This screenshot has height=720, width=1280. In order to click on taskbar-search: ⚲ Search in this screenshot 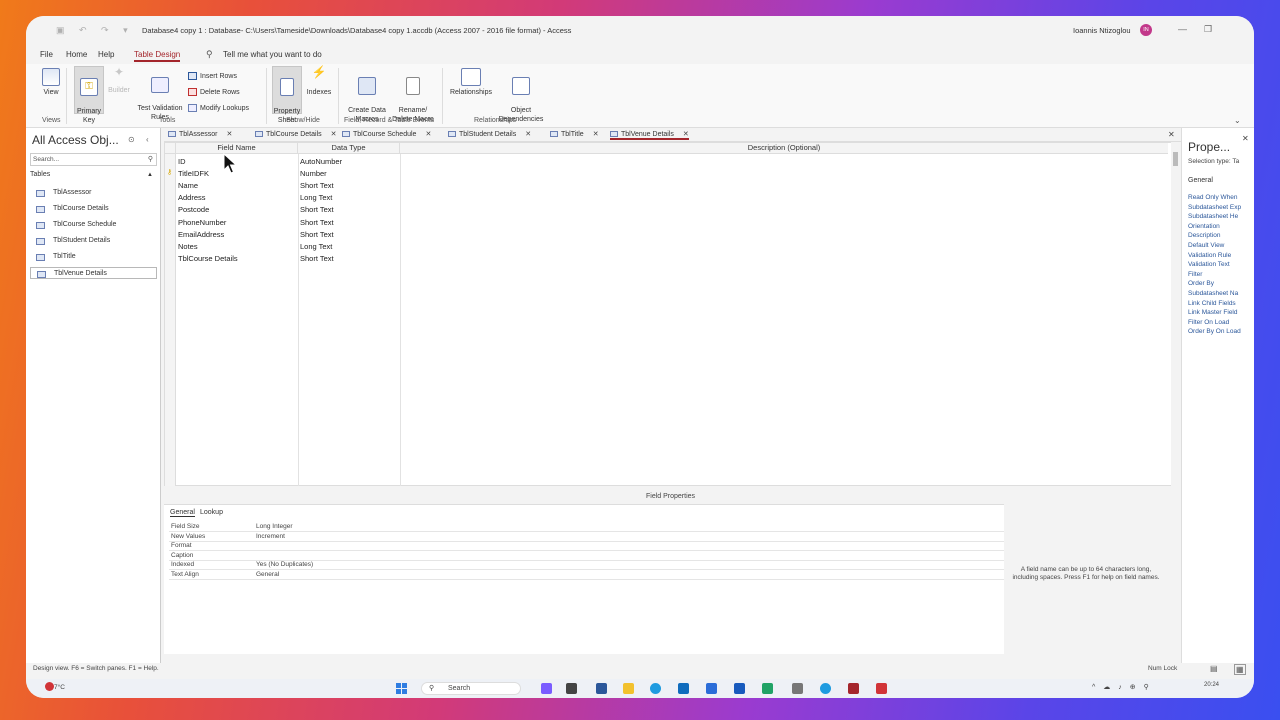, I will do `click(471, 688)`.